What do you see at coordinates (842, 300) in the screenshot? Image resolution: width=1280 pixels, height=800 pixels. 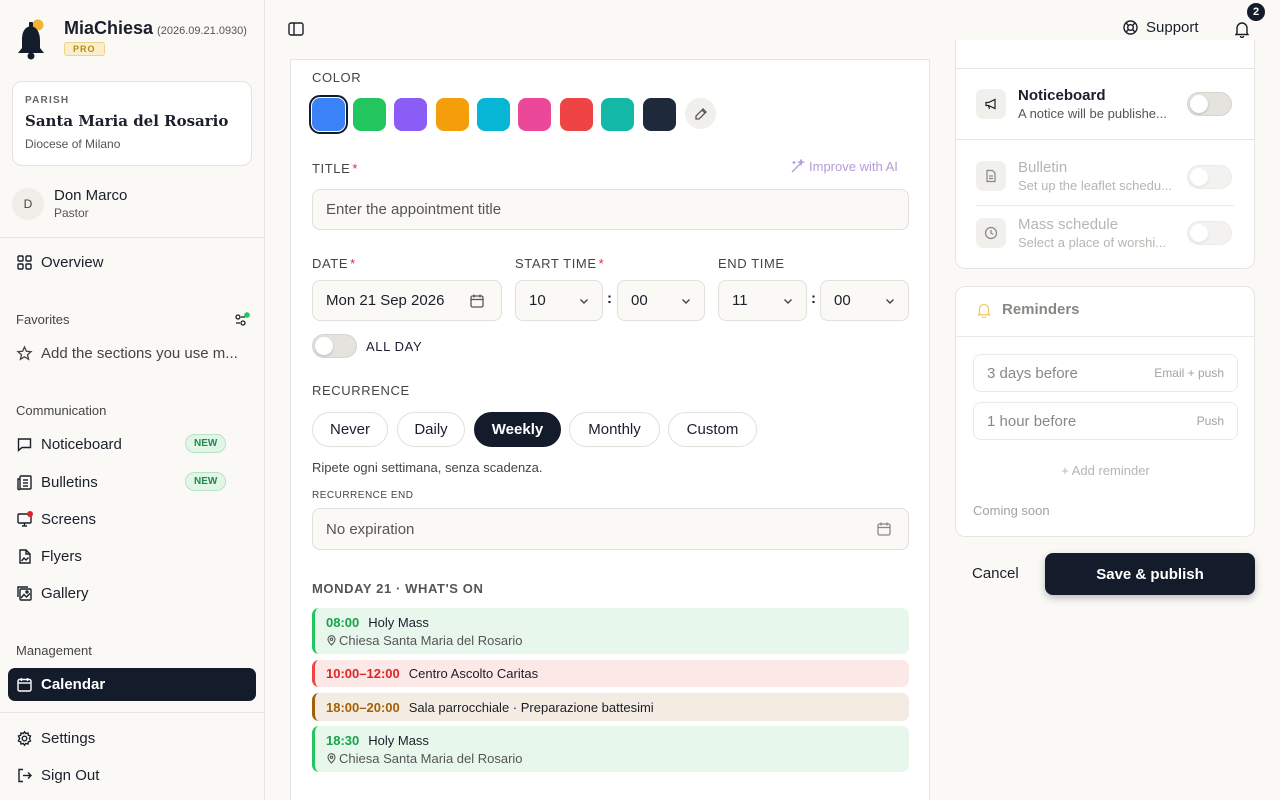 I see `end-minute-value: 00` at bounding box center [842, 300].